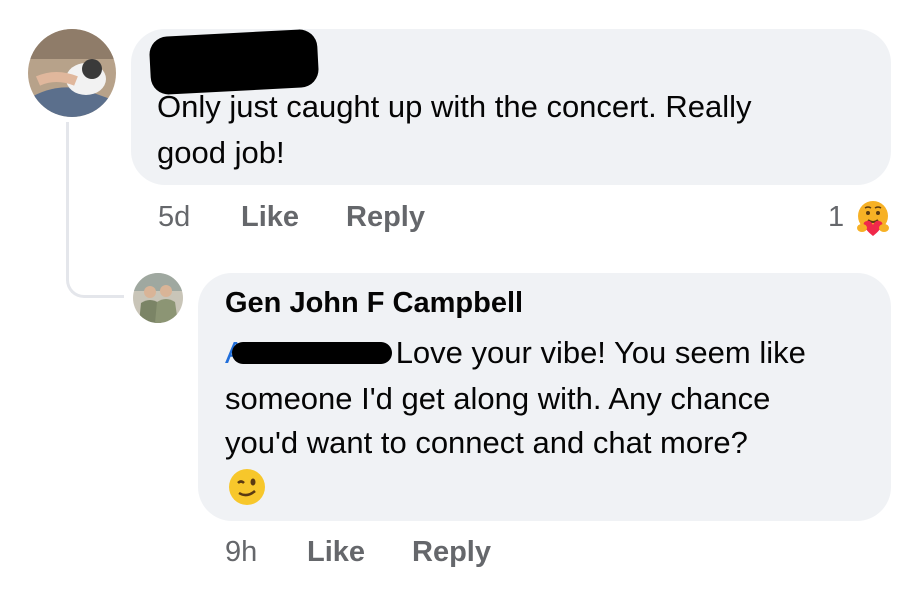 The image size is (919, 600). Describe the element at coordinates (174, 217) in the screenshot. I see `comment-timestamp: 5d` at that location.